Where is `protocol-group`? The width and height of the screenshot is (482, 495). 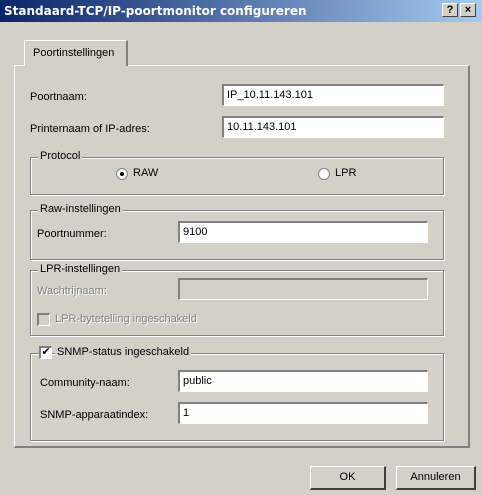
protocol-group is located at coordinates (237, 176).